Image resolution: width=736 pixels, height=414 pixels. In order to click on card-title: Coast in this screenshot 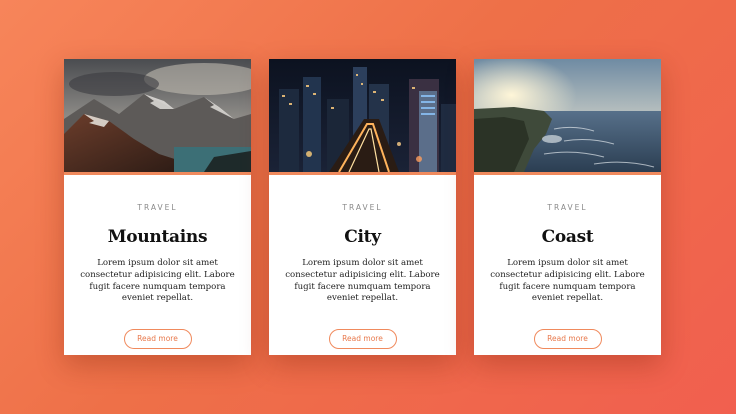, I will do `click(567, 237)`.